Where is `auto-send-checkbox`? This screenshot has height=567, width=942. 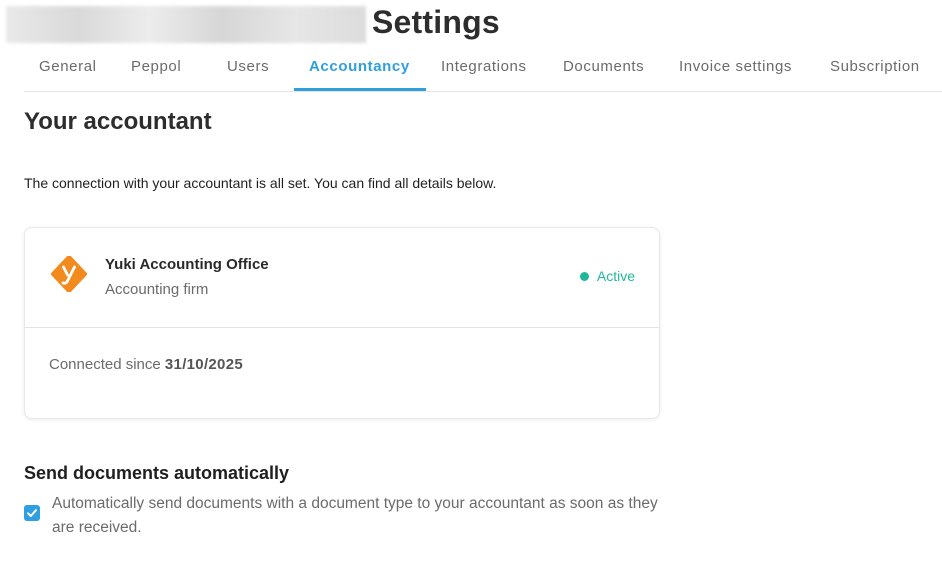
auto-send-checkbox is located at coordinates (32, 513).